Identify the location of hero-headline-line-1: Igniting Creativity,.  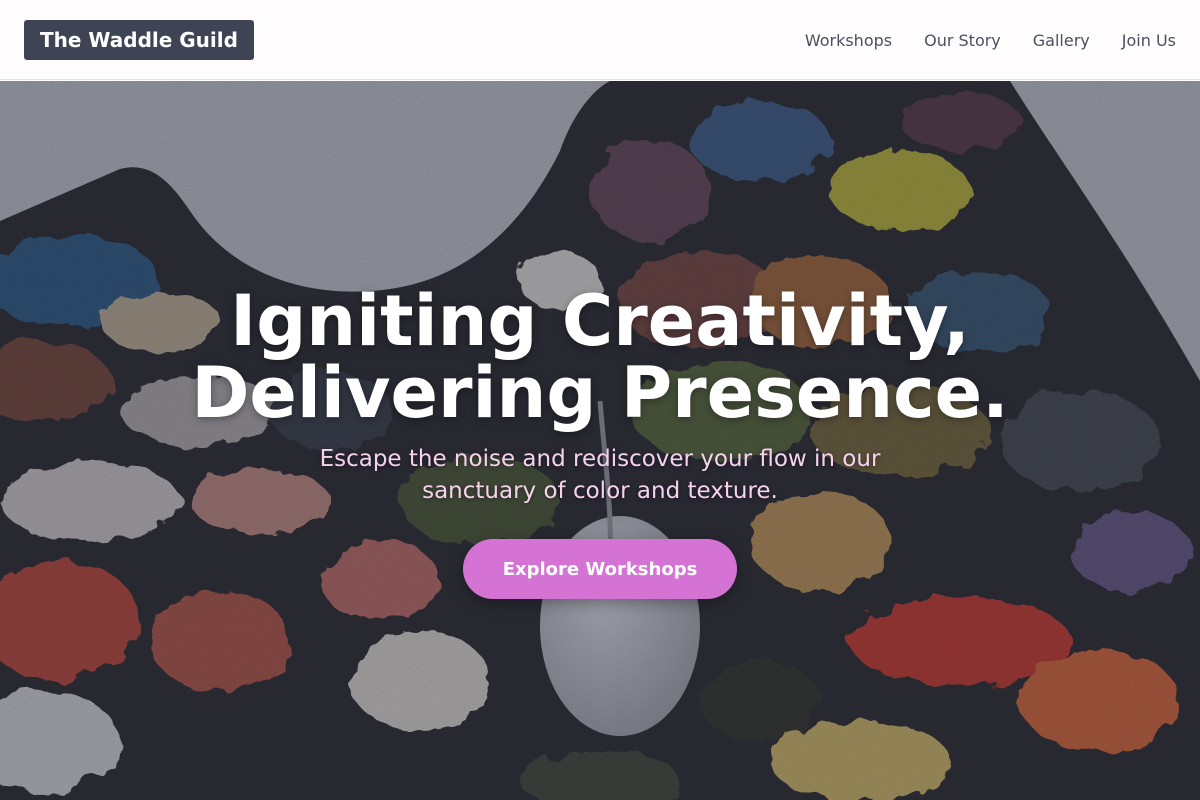
(600, 321).